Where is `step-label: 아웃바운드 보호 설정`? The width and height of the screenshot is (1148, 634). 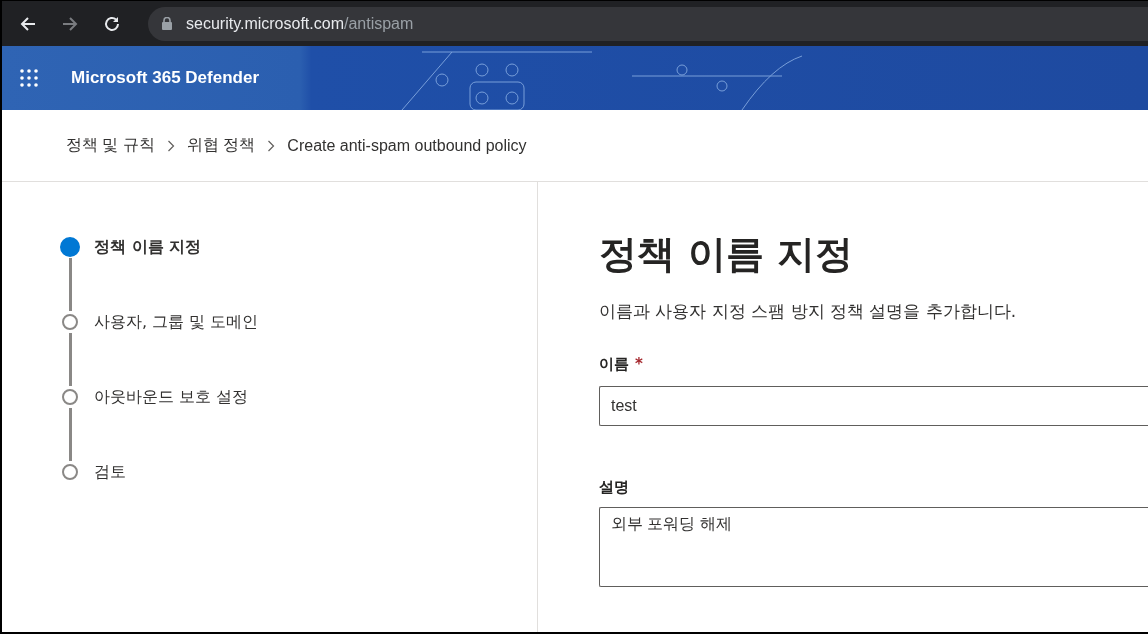 step-label: 아웃바운드 보호 설정 is located at coordinates (171, 397).